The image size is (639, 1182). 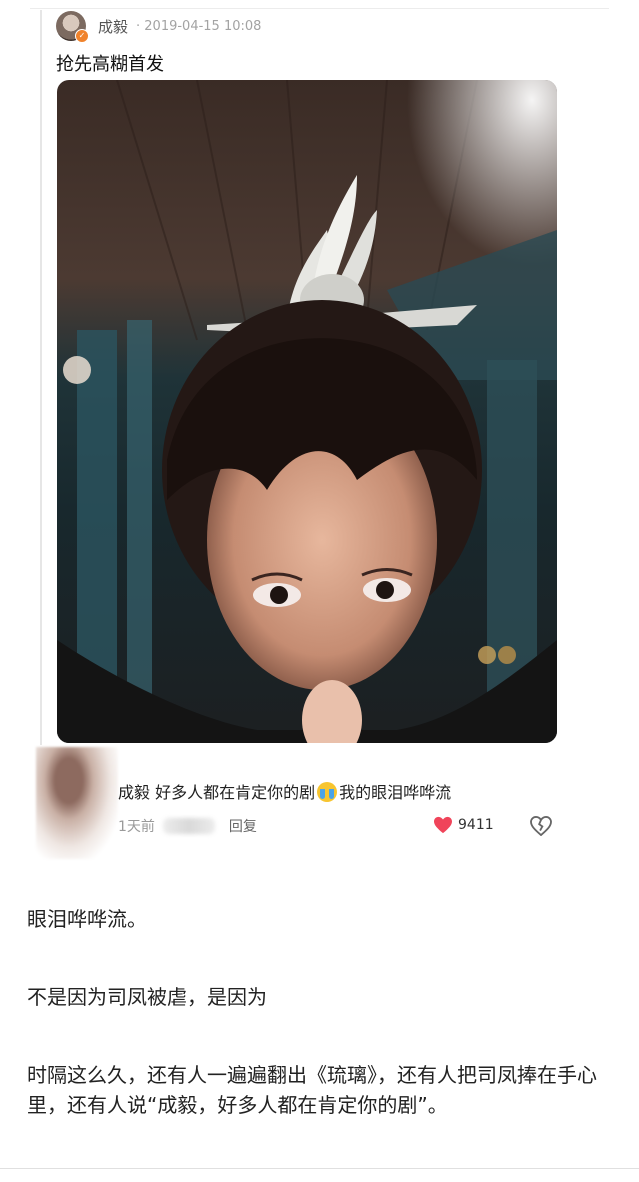 What do you see at coordinates (476, 825) in the screenshot?
I see `like-count: 9411` at bounding box center [476, 825].